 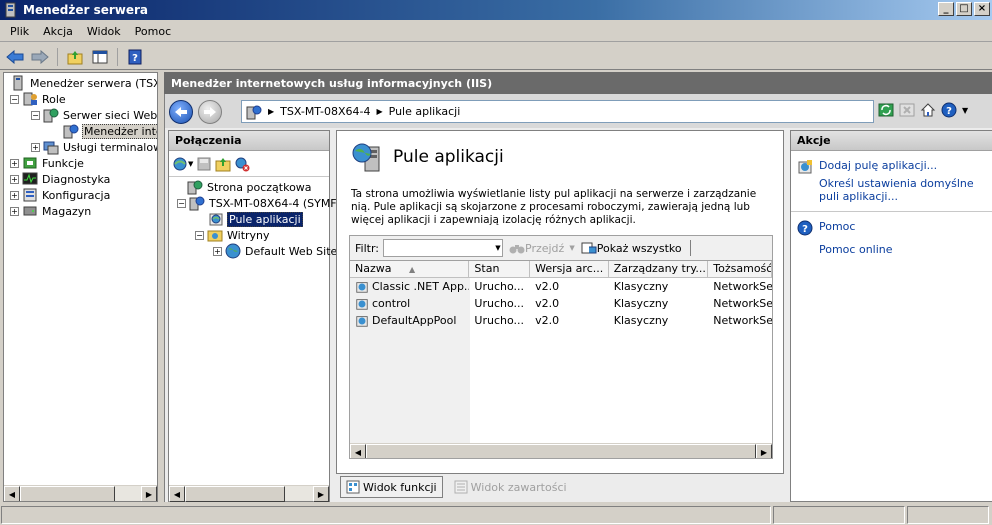 What do you see at coordinates (253, 235) in the screenshot?
I see `conn-item-sites: − Witryny` at bounding box center [253, 235].